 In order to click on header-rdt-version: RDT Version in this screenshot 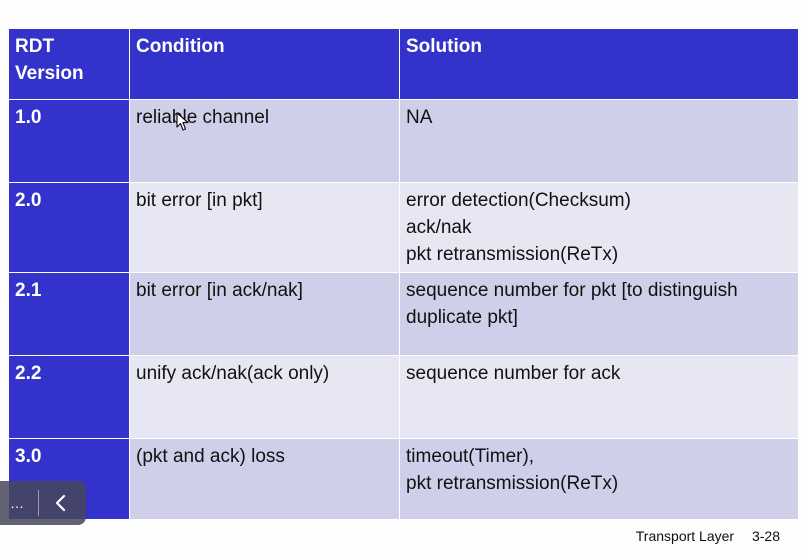, I will do `click(69, 64)`.